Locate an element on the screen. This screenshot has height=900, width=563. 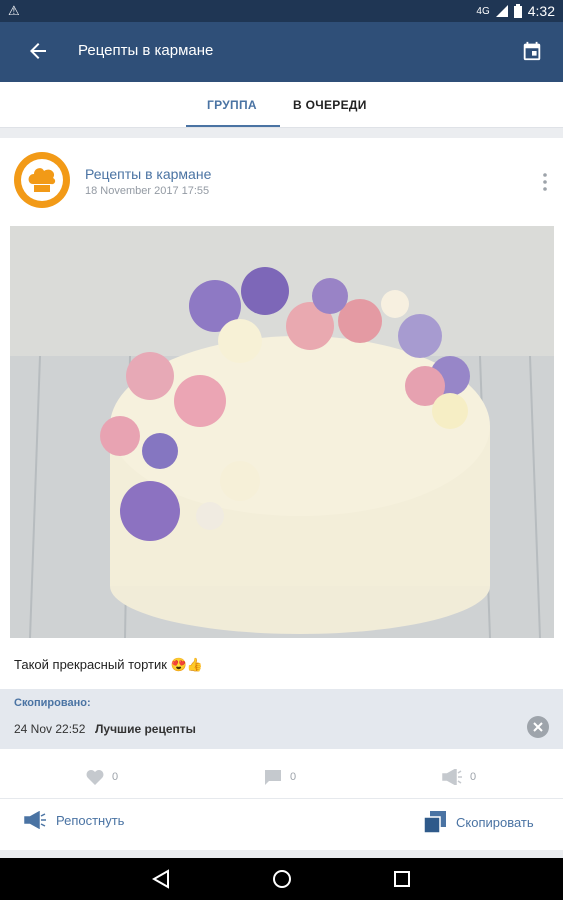
back-nav-icon is located at coordinates (161, 879).